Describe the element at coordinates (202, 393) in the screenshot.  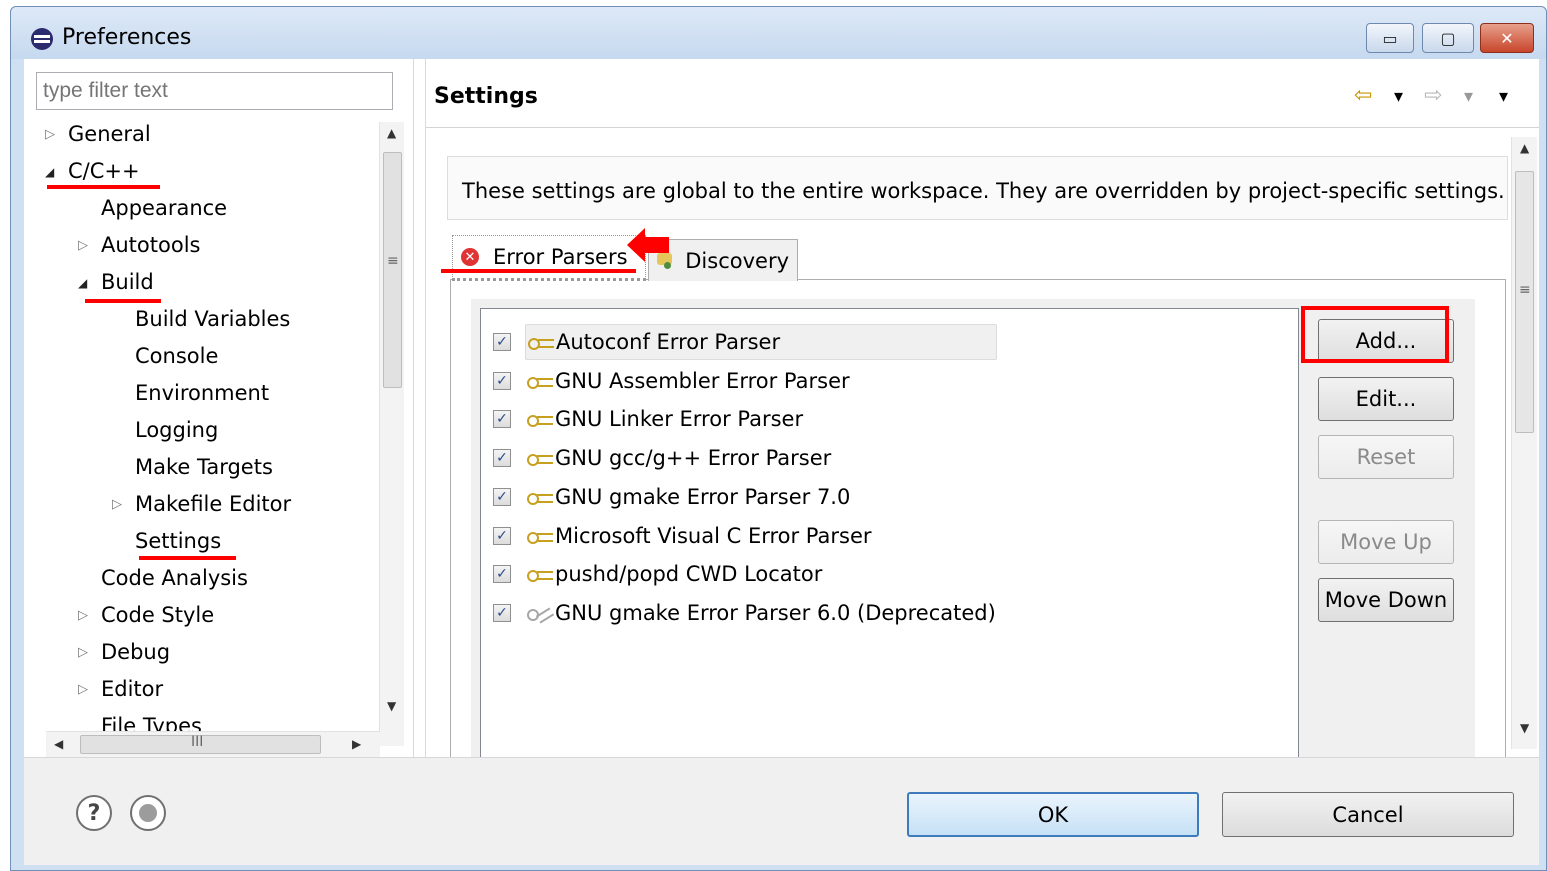
I see `tree-item-environment: Environment` at that location.